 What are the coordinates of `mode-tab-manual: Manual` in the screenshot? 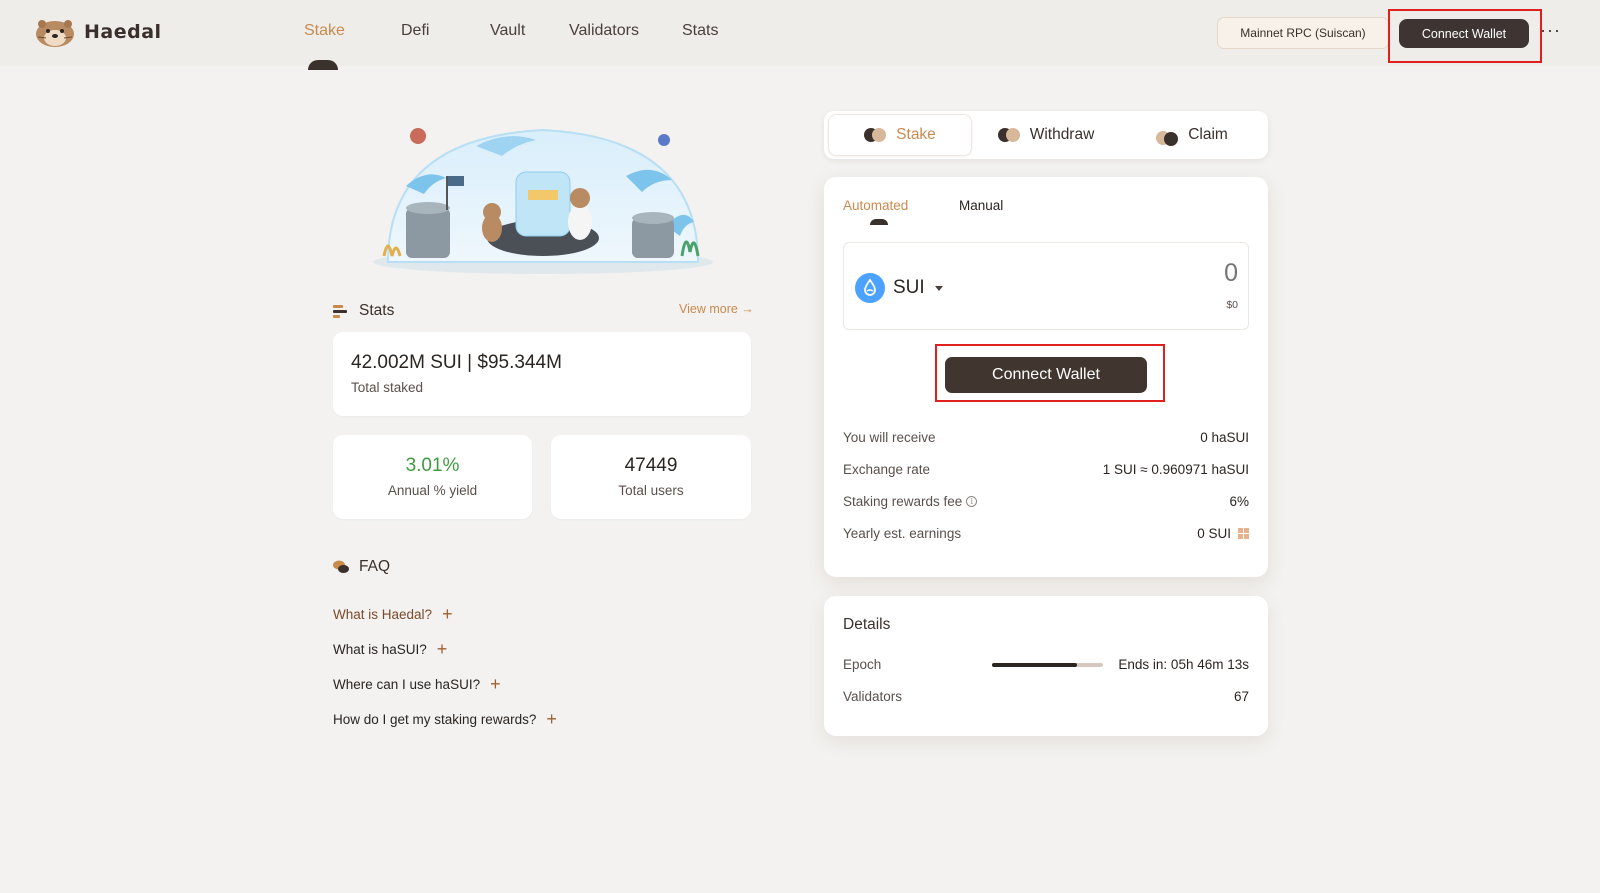 It's located at (981, 205).